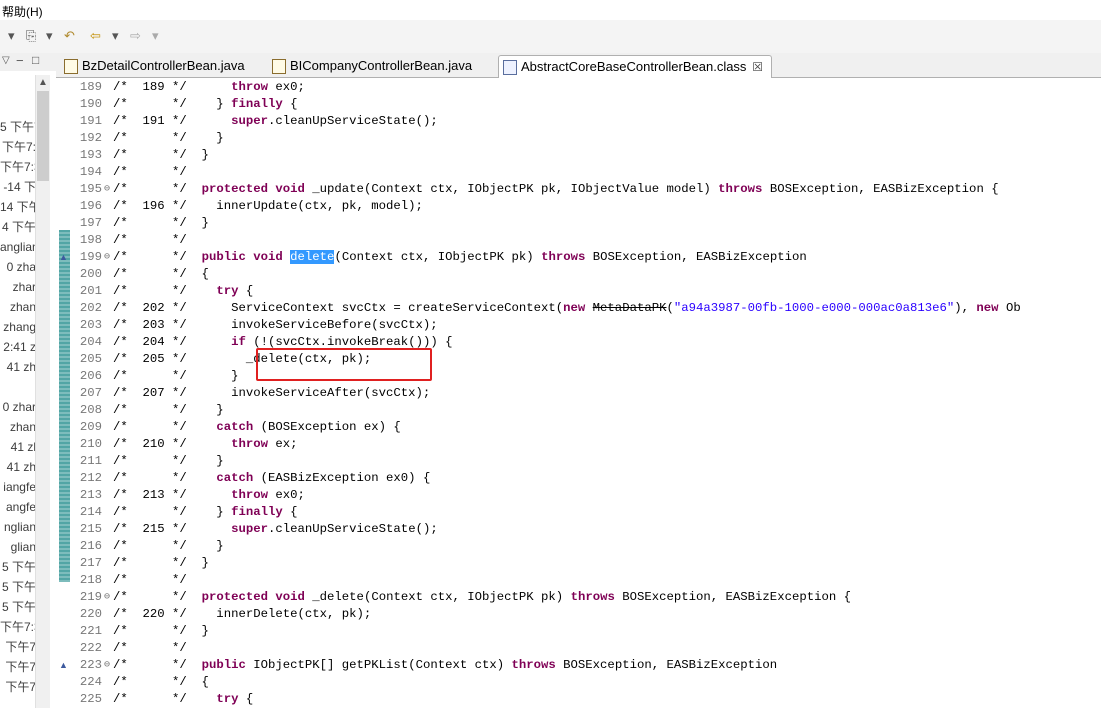  I want to click on line-number: 196, so click(90, 206).